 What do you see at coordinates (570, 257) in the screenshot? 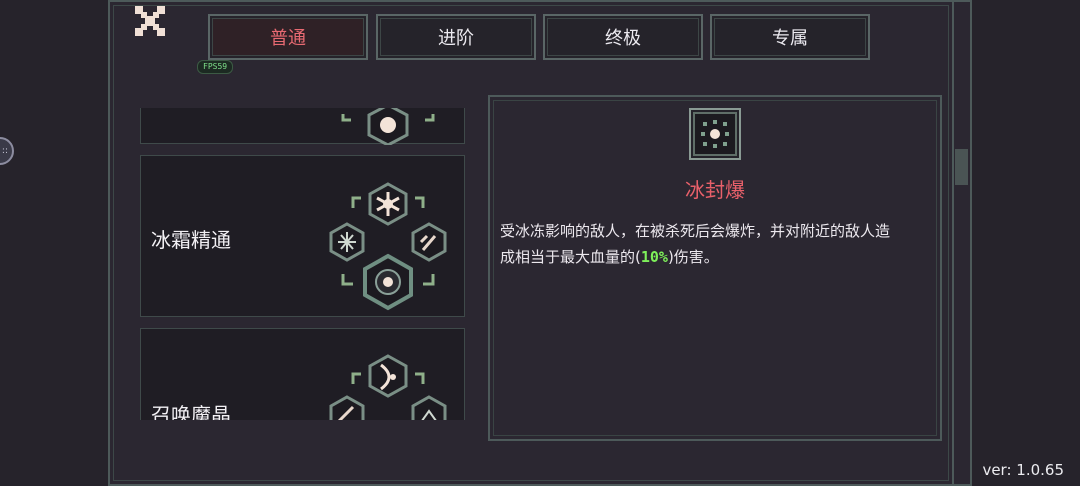
I see `desc-line-2-pre: 成相当于最大血量的(` at bounding box center [570, 257].